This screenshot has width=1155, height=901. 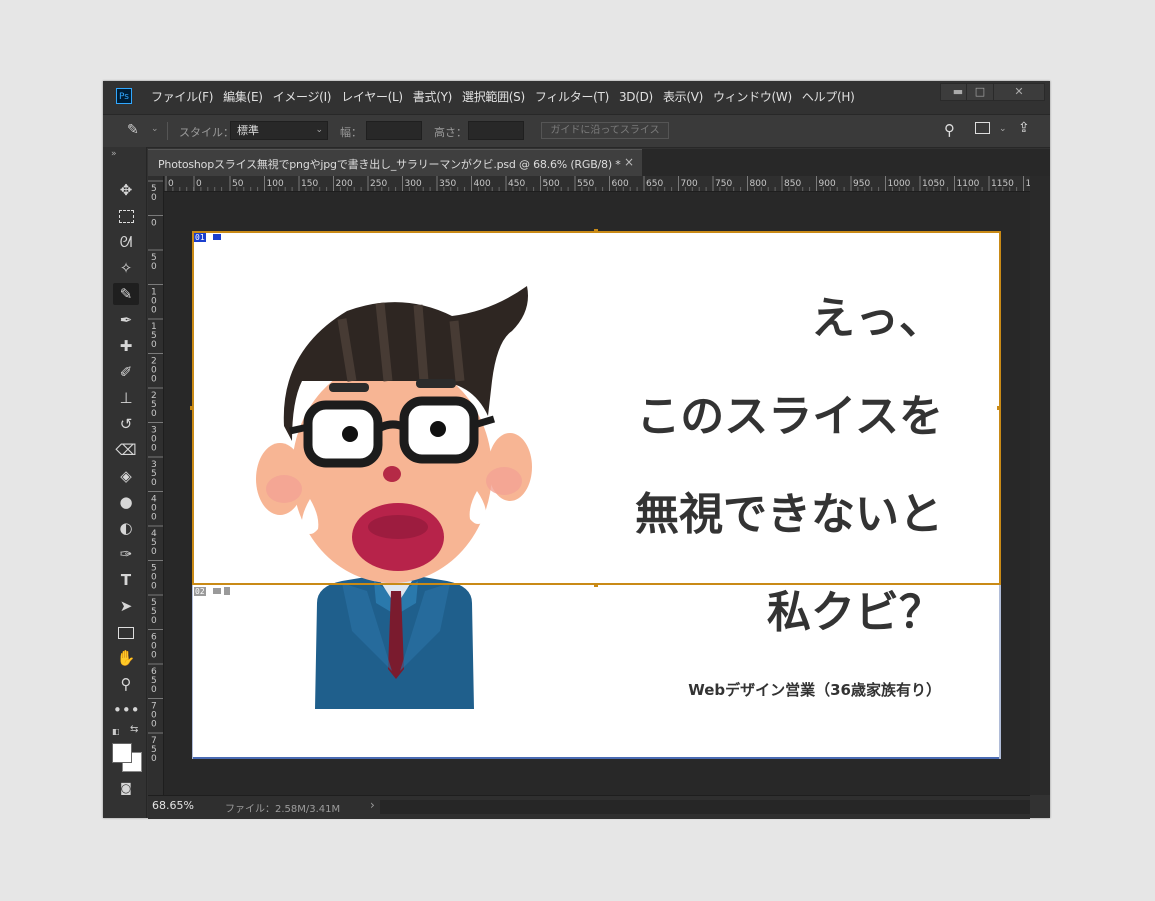 What do you see at coordinates (126, 606) in the screenshot?
I see `path-selection-tool-icon: ➤` at bounding box center [126, 606].